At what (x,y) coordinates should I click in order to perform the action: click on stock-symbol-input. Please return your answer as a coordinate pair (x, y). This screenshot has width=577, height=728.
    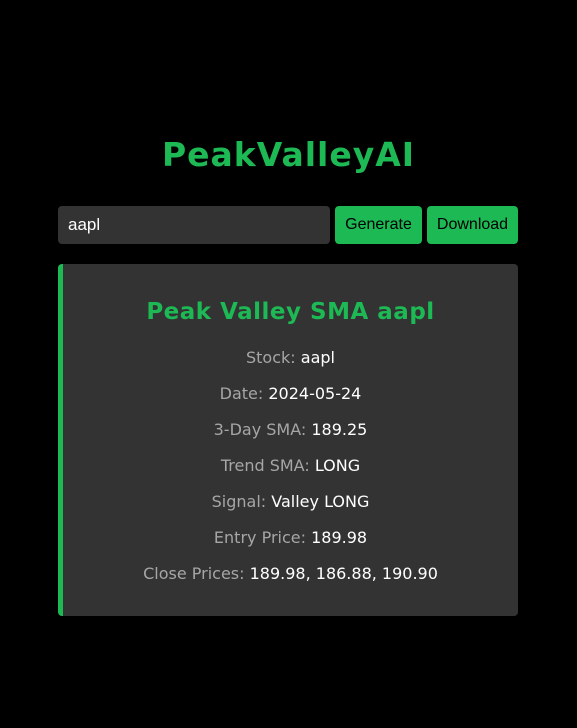
    Looking at the image, I should click on (194, 225).